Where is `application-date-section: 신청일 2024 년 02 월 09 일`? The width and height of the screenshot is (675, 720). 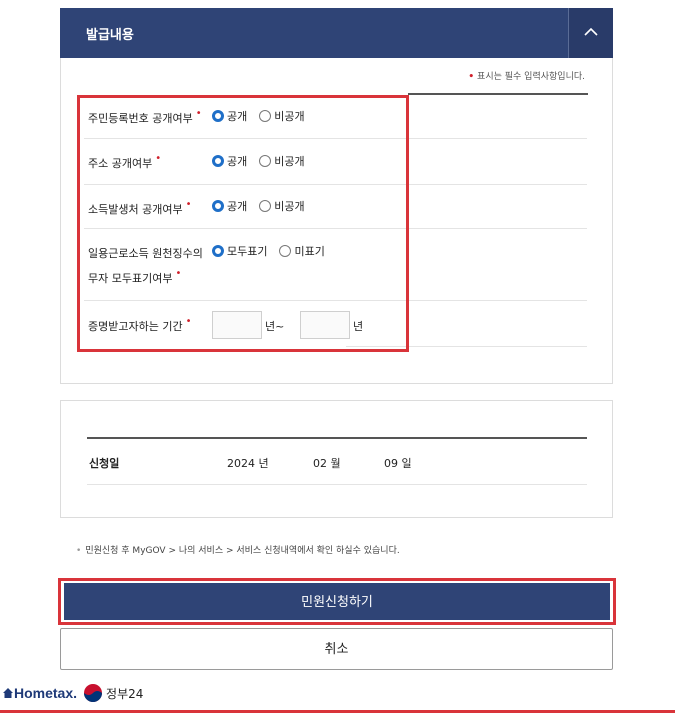 application-date-section: 신청일 2024 년 02 월 09 일 is located at coordinates (336, 459).